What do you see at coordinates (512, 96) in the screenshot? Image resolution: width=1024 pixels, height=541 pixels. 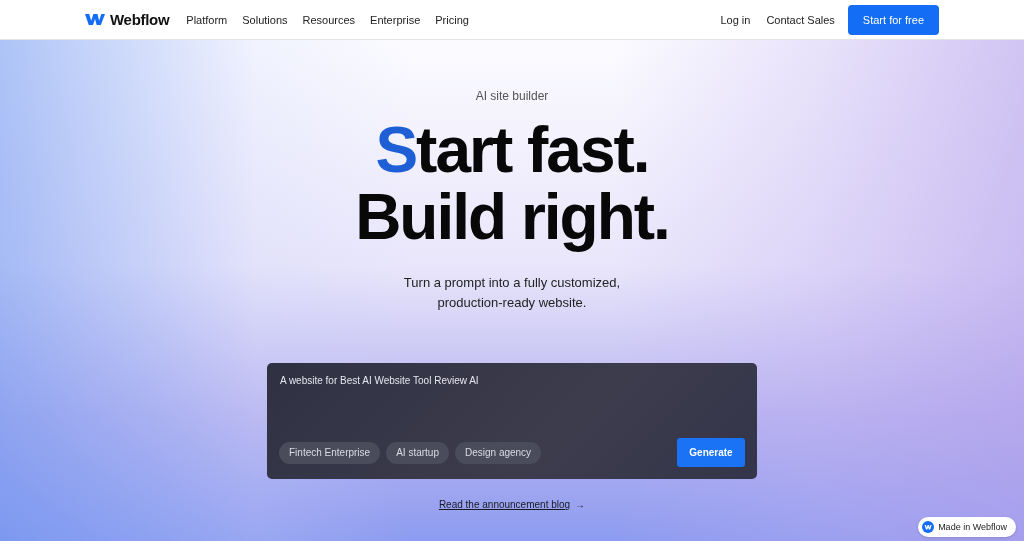 I see `eyebrow-text: AI site builder` at bounding box center [512, 96].